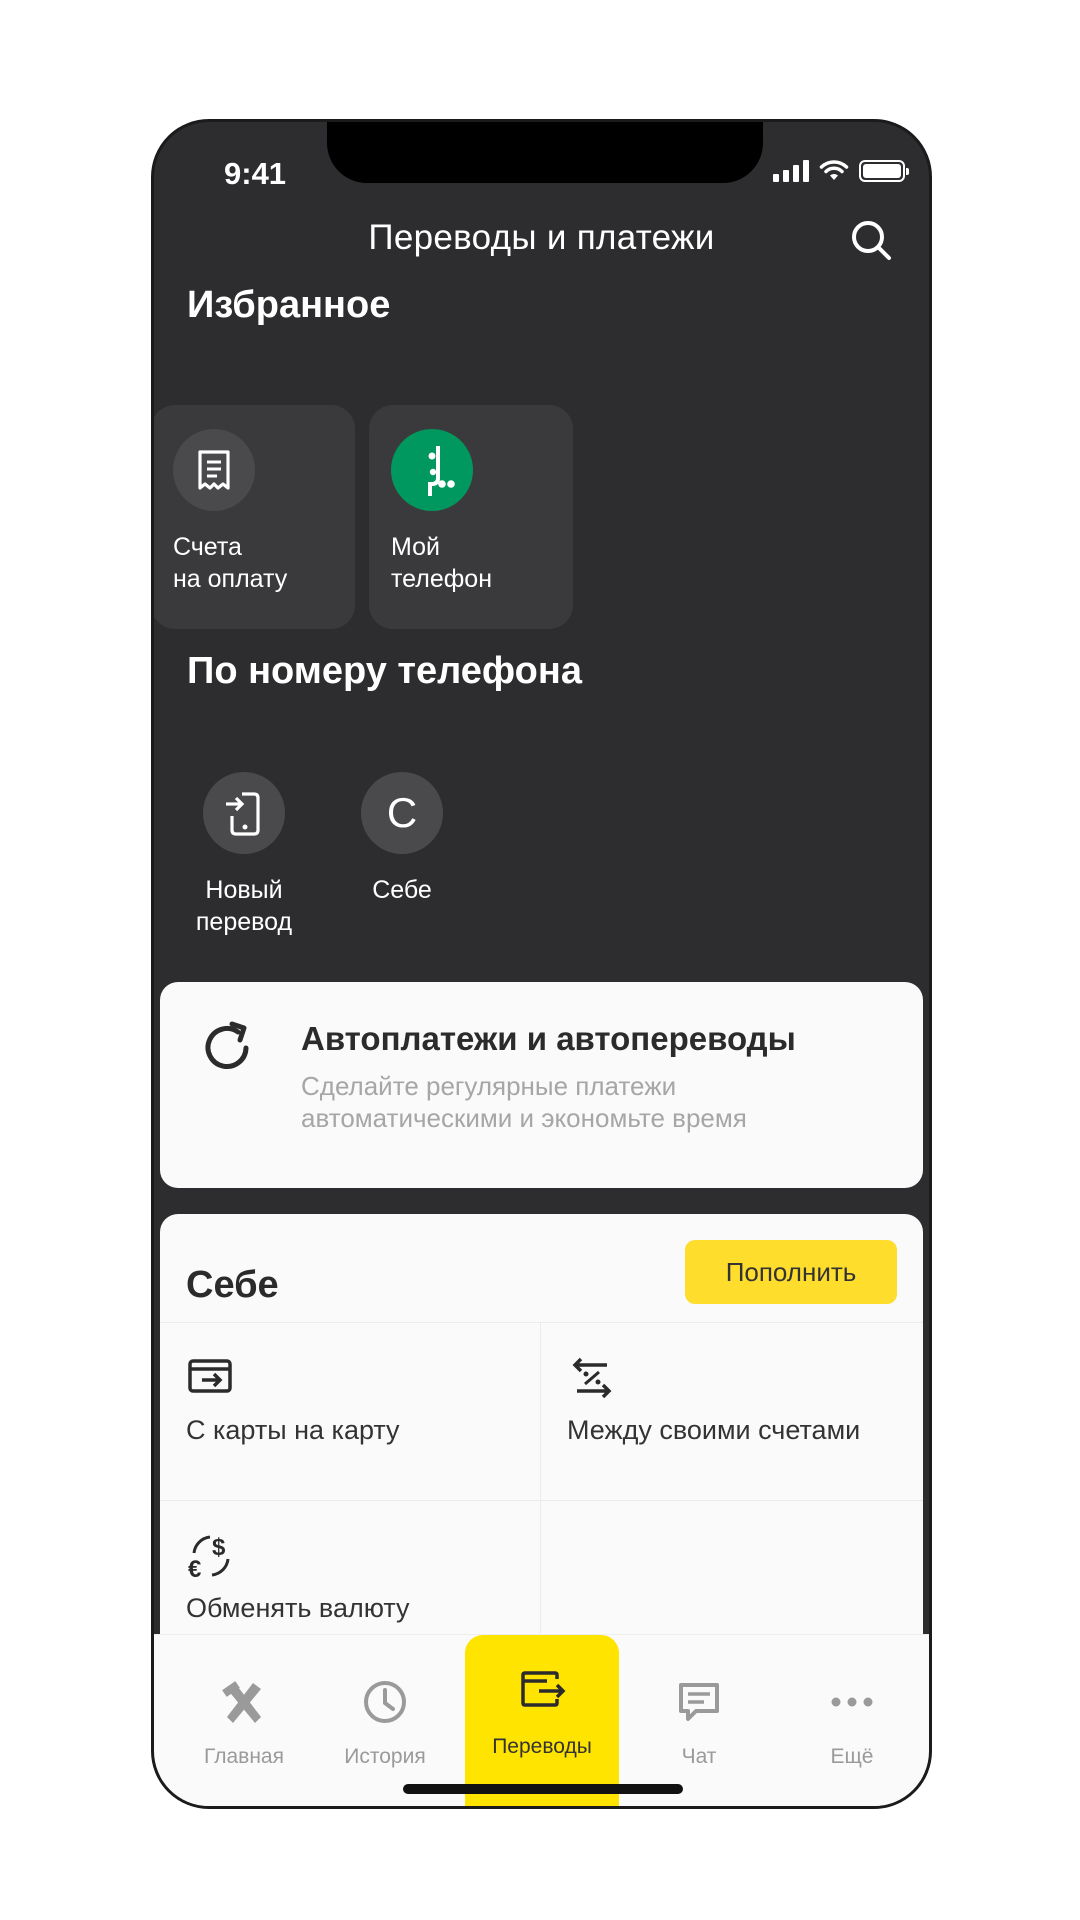 The image size is (1080, 1920). Describe the element at coordinates (385, 1702) in the screenshot. I see `clock-icon` at that location.